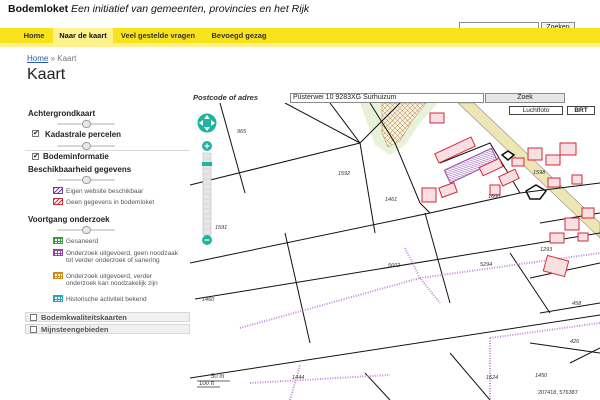 The image size is (600, 400). Describe the element at coordinates (207, 384) in the screenshot. I see `scale-feet: 100 ft` at that location.